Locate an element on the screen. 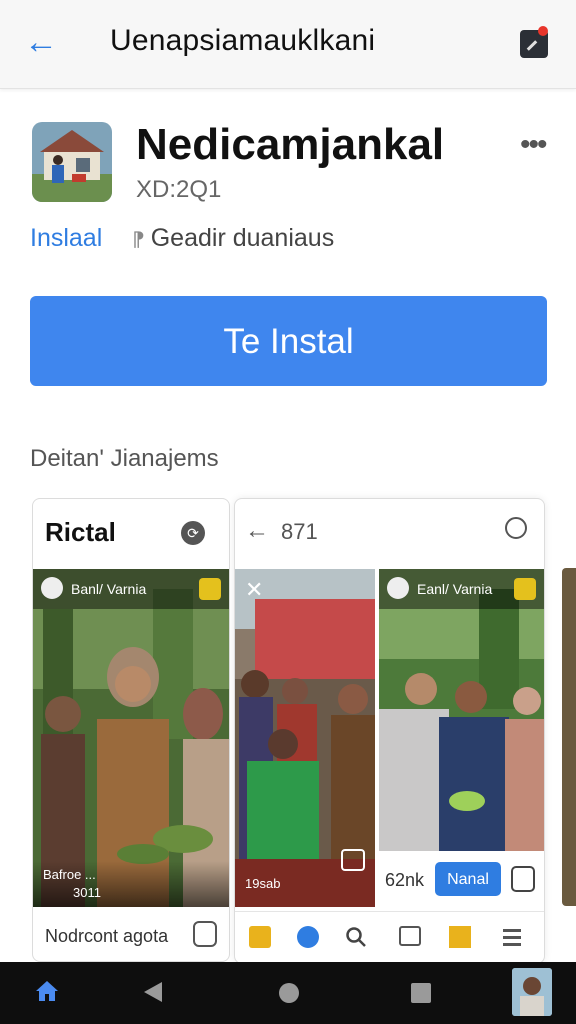 The width and height of the screenshot is (576, 1024). tab-menu-icon is located at coordinates (512, 937).